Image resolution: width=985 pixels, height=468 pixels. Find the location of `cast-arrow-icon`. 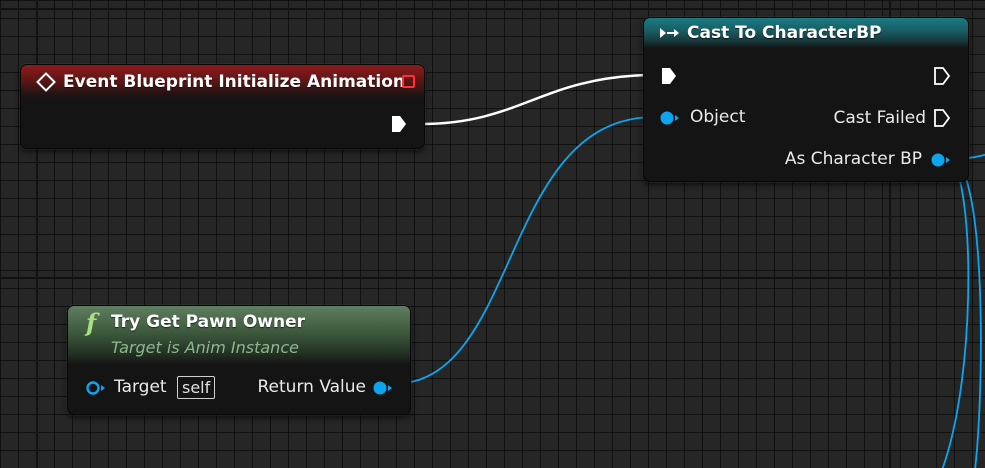

cast-arrow-icon is located at coordinates (669, 33).